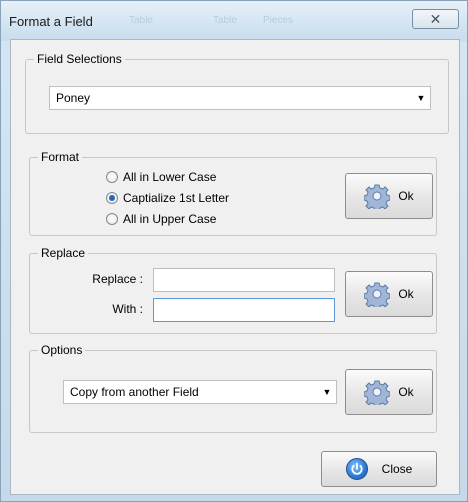 Image resolution: width=468 pixels, height=502 pixels. What do you see at coordinates (397, 469) in the screenshot?
I see `close-label: Close` at bounding box center [397, 469].